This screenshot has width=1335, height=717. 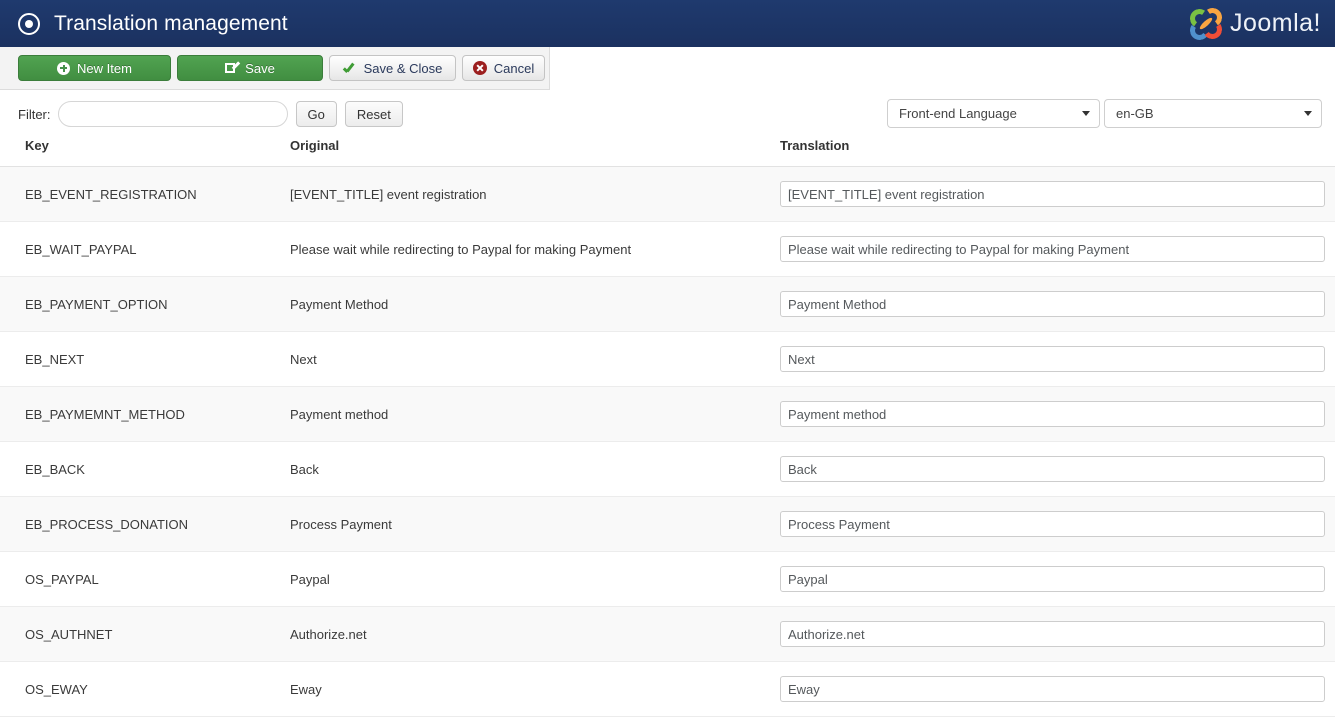 What do you see at coordinates (306, 689) in the screenshot?
I see `cell-original: Eway` at bounding box center [306, 689].